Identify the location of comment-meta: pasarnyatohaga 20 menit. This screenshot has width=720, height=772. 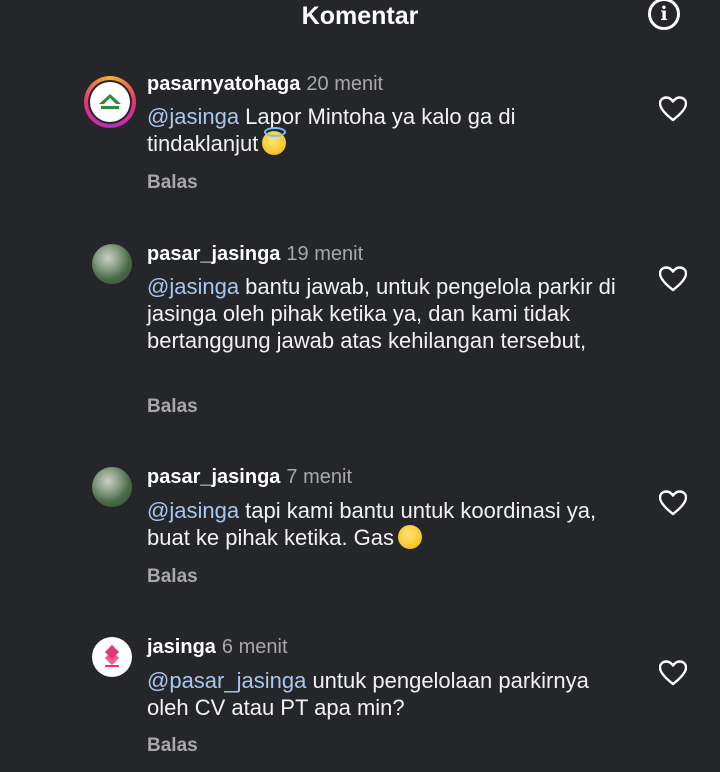
(265, 84).